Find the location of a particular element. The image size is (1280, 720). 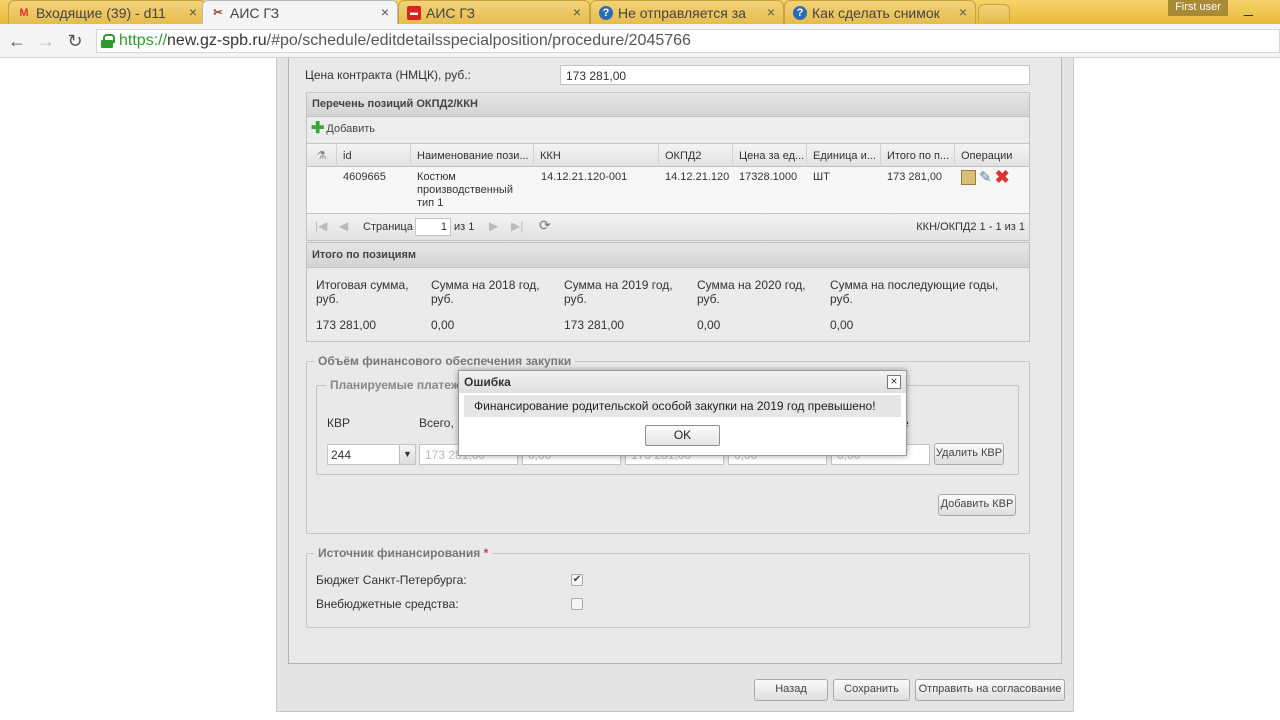

tab-ais-active: ✂ АИС ГЗ × is located at coordinates (300, 12).